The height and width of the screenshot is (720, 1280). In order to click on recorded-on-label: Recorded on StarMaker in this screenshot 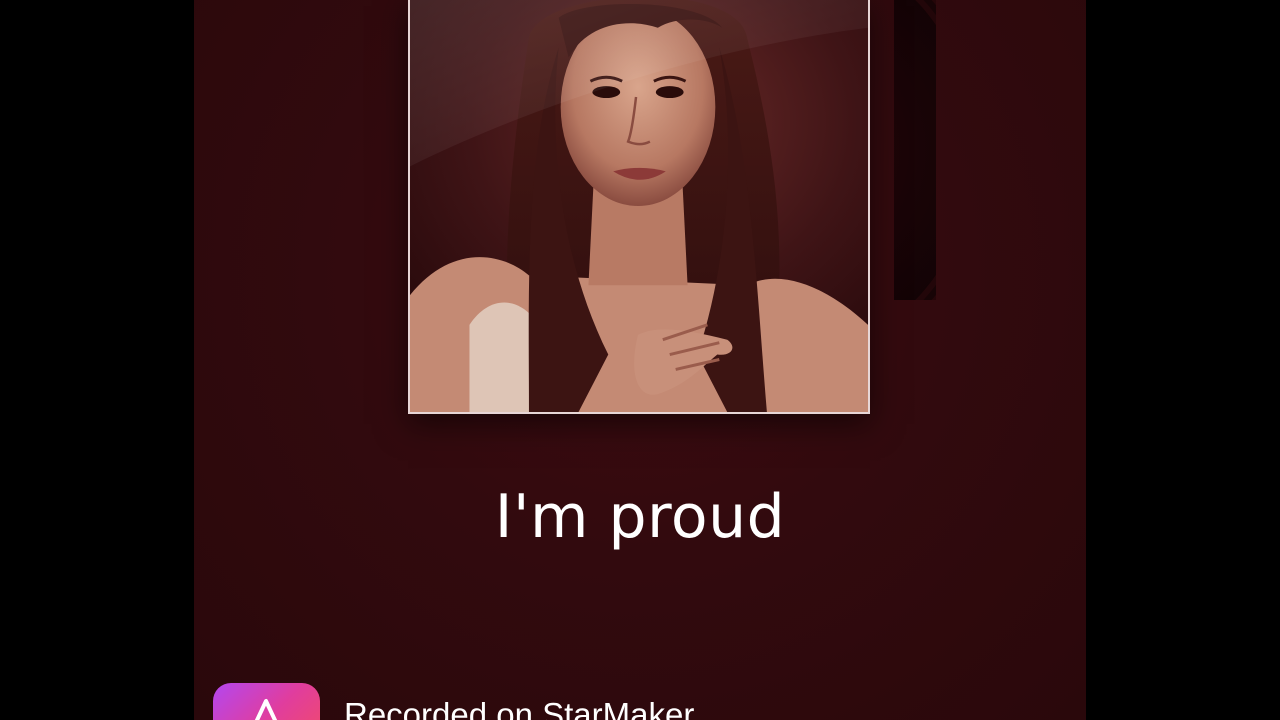, I will do `click(519, 708)`.